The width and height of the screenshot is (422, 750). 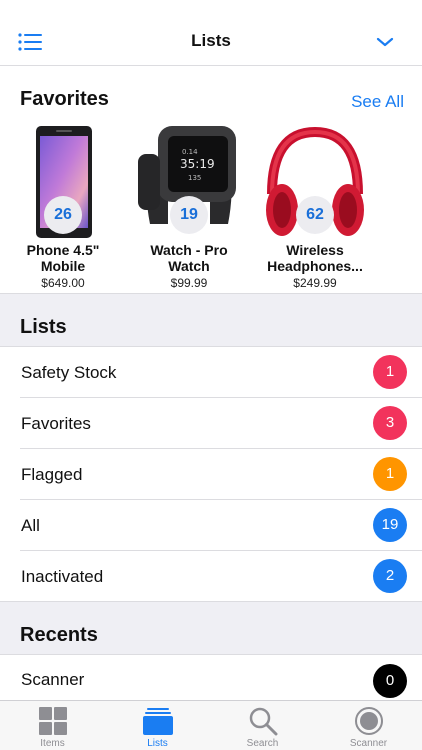 I want to click on product-image: 0.14 35:19 135 19, so click(x=189, y=183).